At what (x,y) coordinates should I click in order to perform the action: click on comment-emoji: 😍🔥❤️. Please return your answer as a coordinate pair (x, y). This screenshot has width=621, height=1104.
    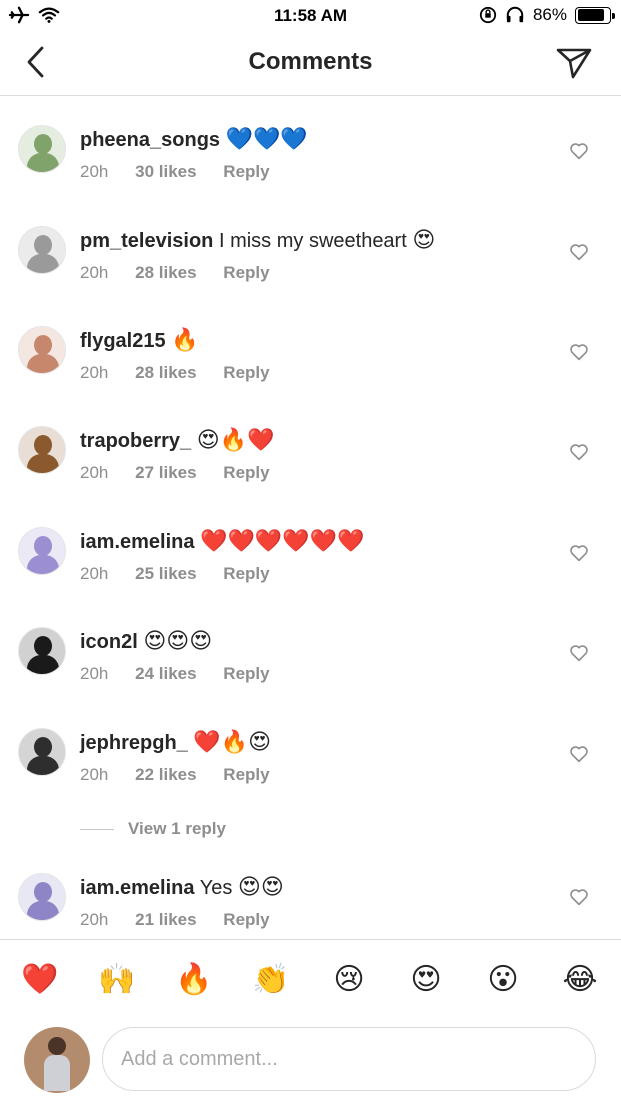
    Looking at the image, I should click on (235, 440).